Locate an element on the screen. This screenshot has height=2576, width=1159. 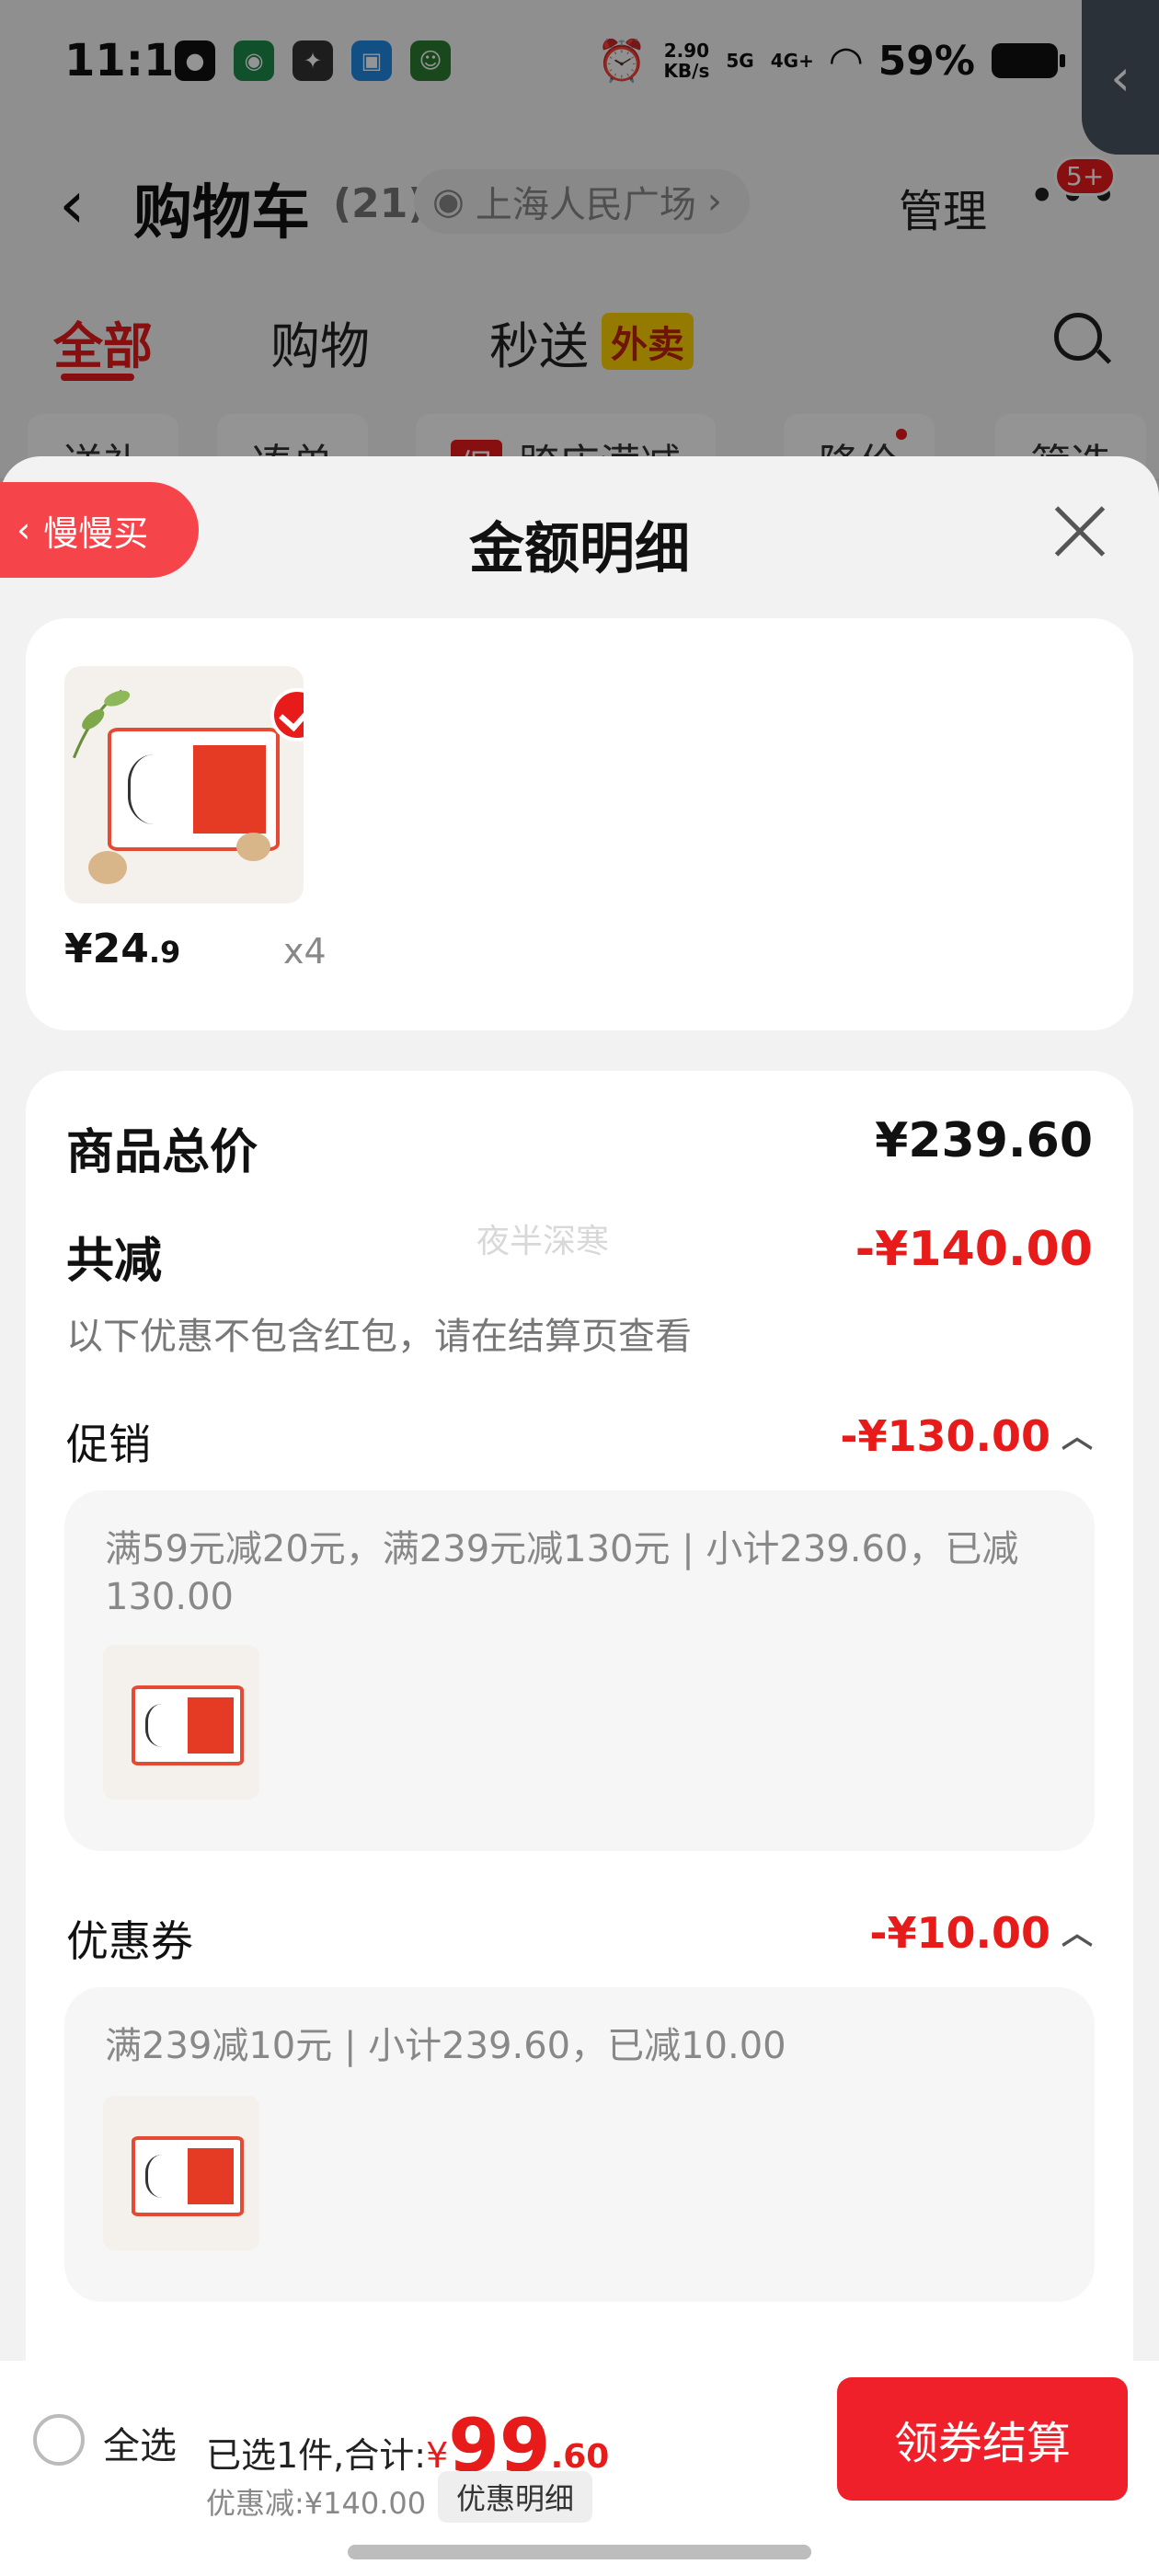
checkout-bar: 全选 已选1件,合计:¥99.60 优惠减:¥140.00 优惠明细 领券结算 is located at coordinates (579, 2468).